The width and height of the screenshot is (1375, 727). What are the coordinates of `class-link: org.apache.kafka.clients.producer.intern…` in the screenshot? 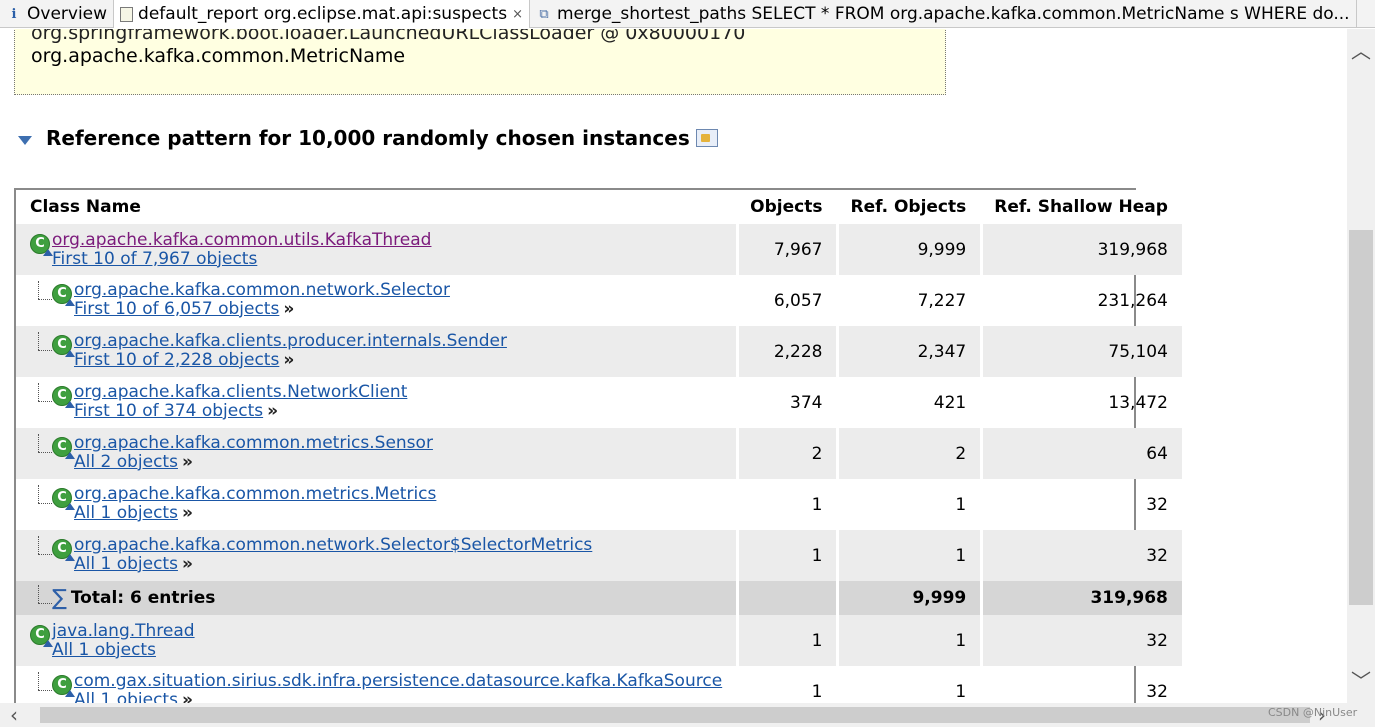 It's located at (290, 341).